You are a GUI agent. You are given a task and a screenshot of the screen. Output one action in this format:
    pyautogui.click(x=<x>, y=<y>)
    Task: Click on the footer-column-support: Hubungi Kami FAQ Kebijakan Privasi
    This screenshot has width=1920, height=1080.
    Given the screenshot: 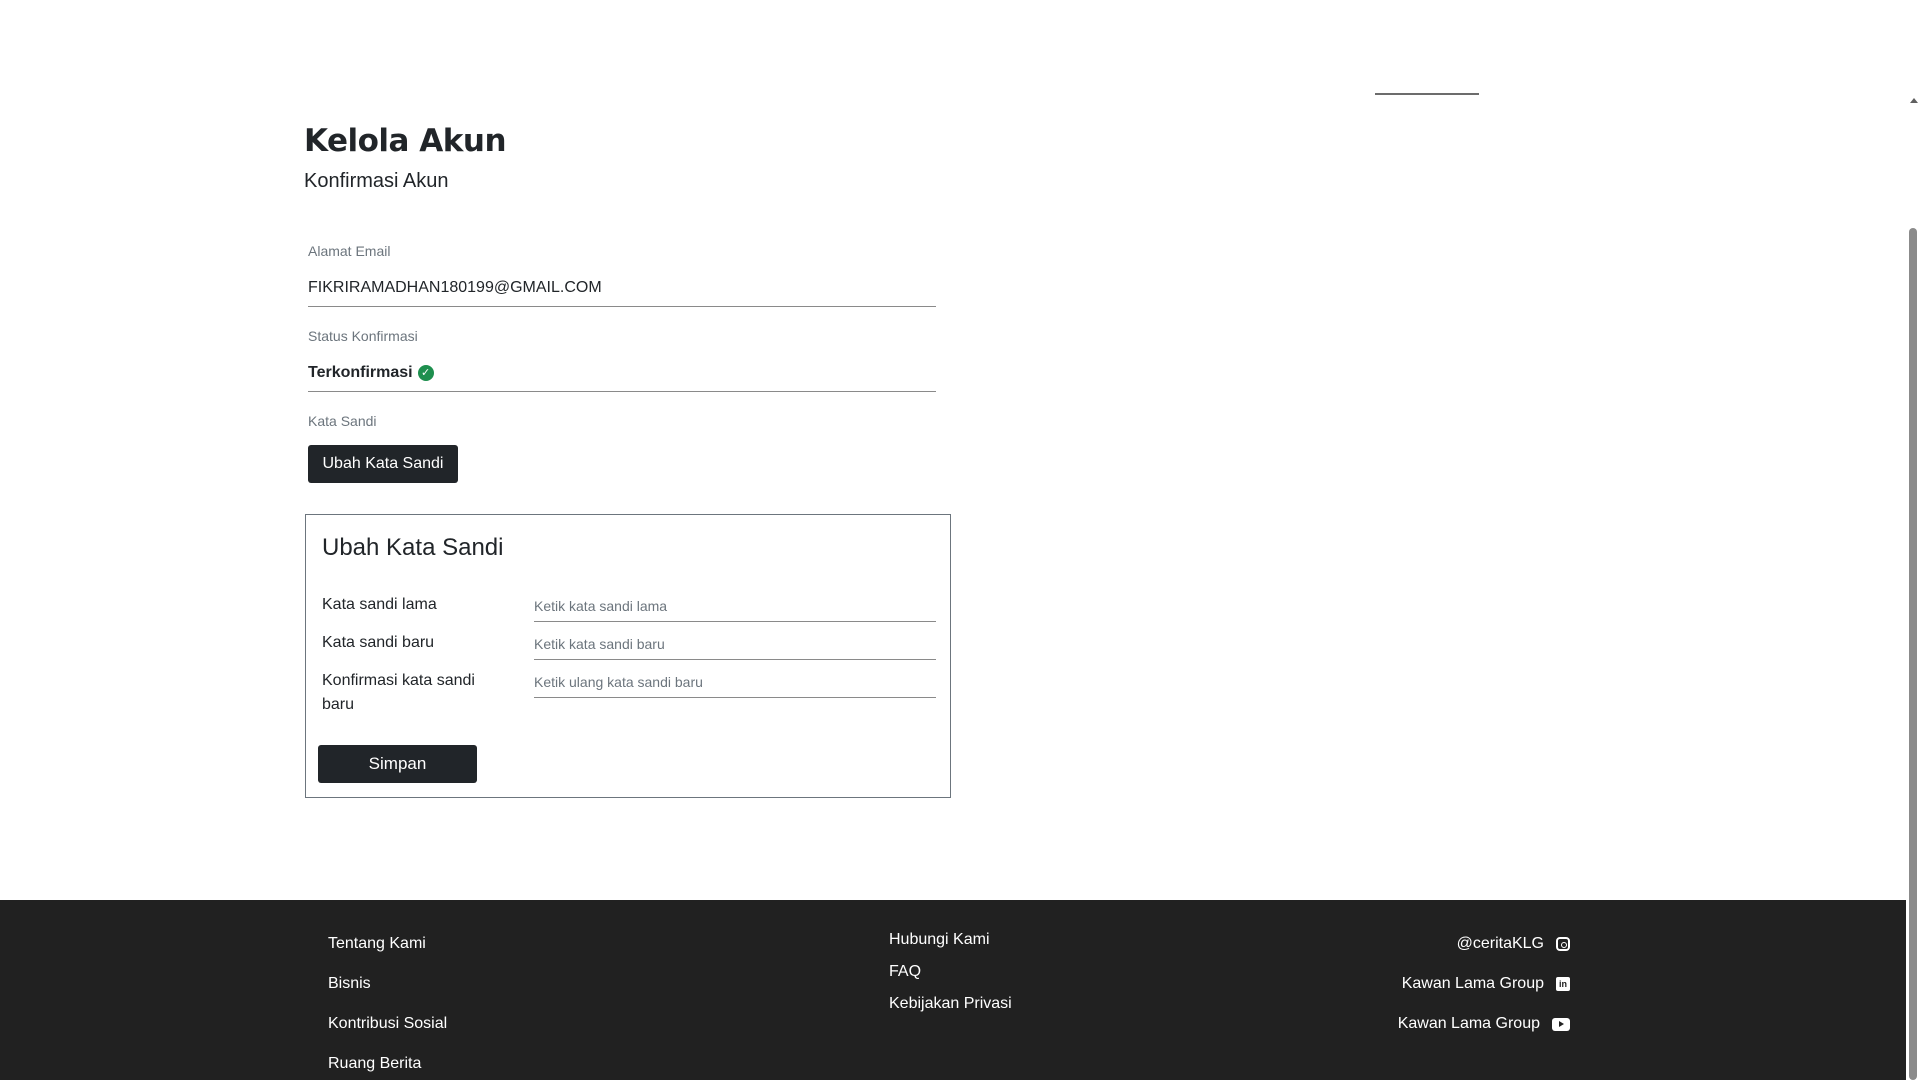 What is the action you would take?
    pyautogui.click(x=950, y=978)
    